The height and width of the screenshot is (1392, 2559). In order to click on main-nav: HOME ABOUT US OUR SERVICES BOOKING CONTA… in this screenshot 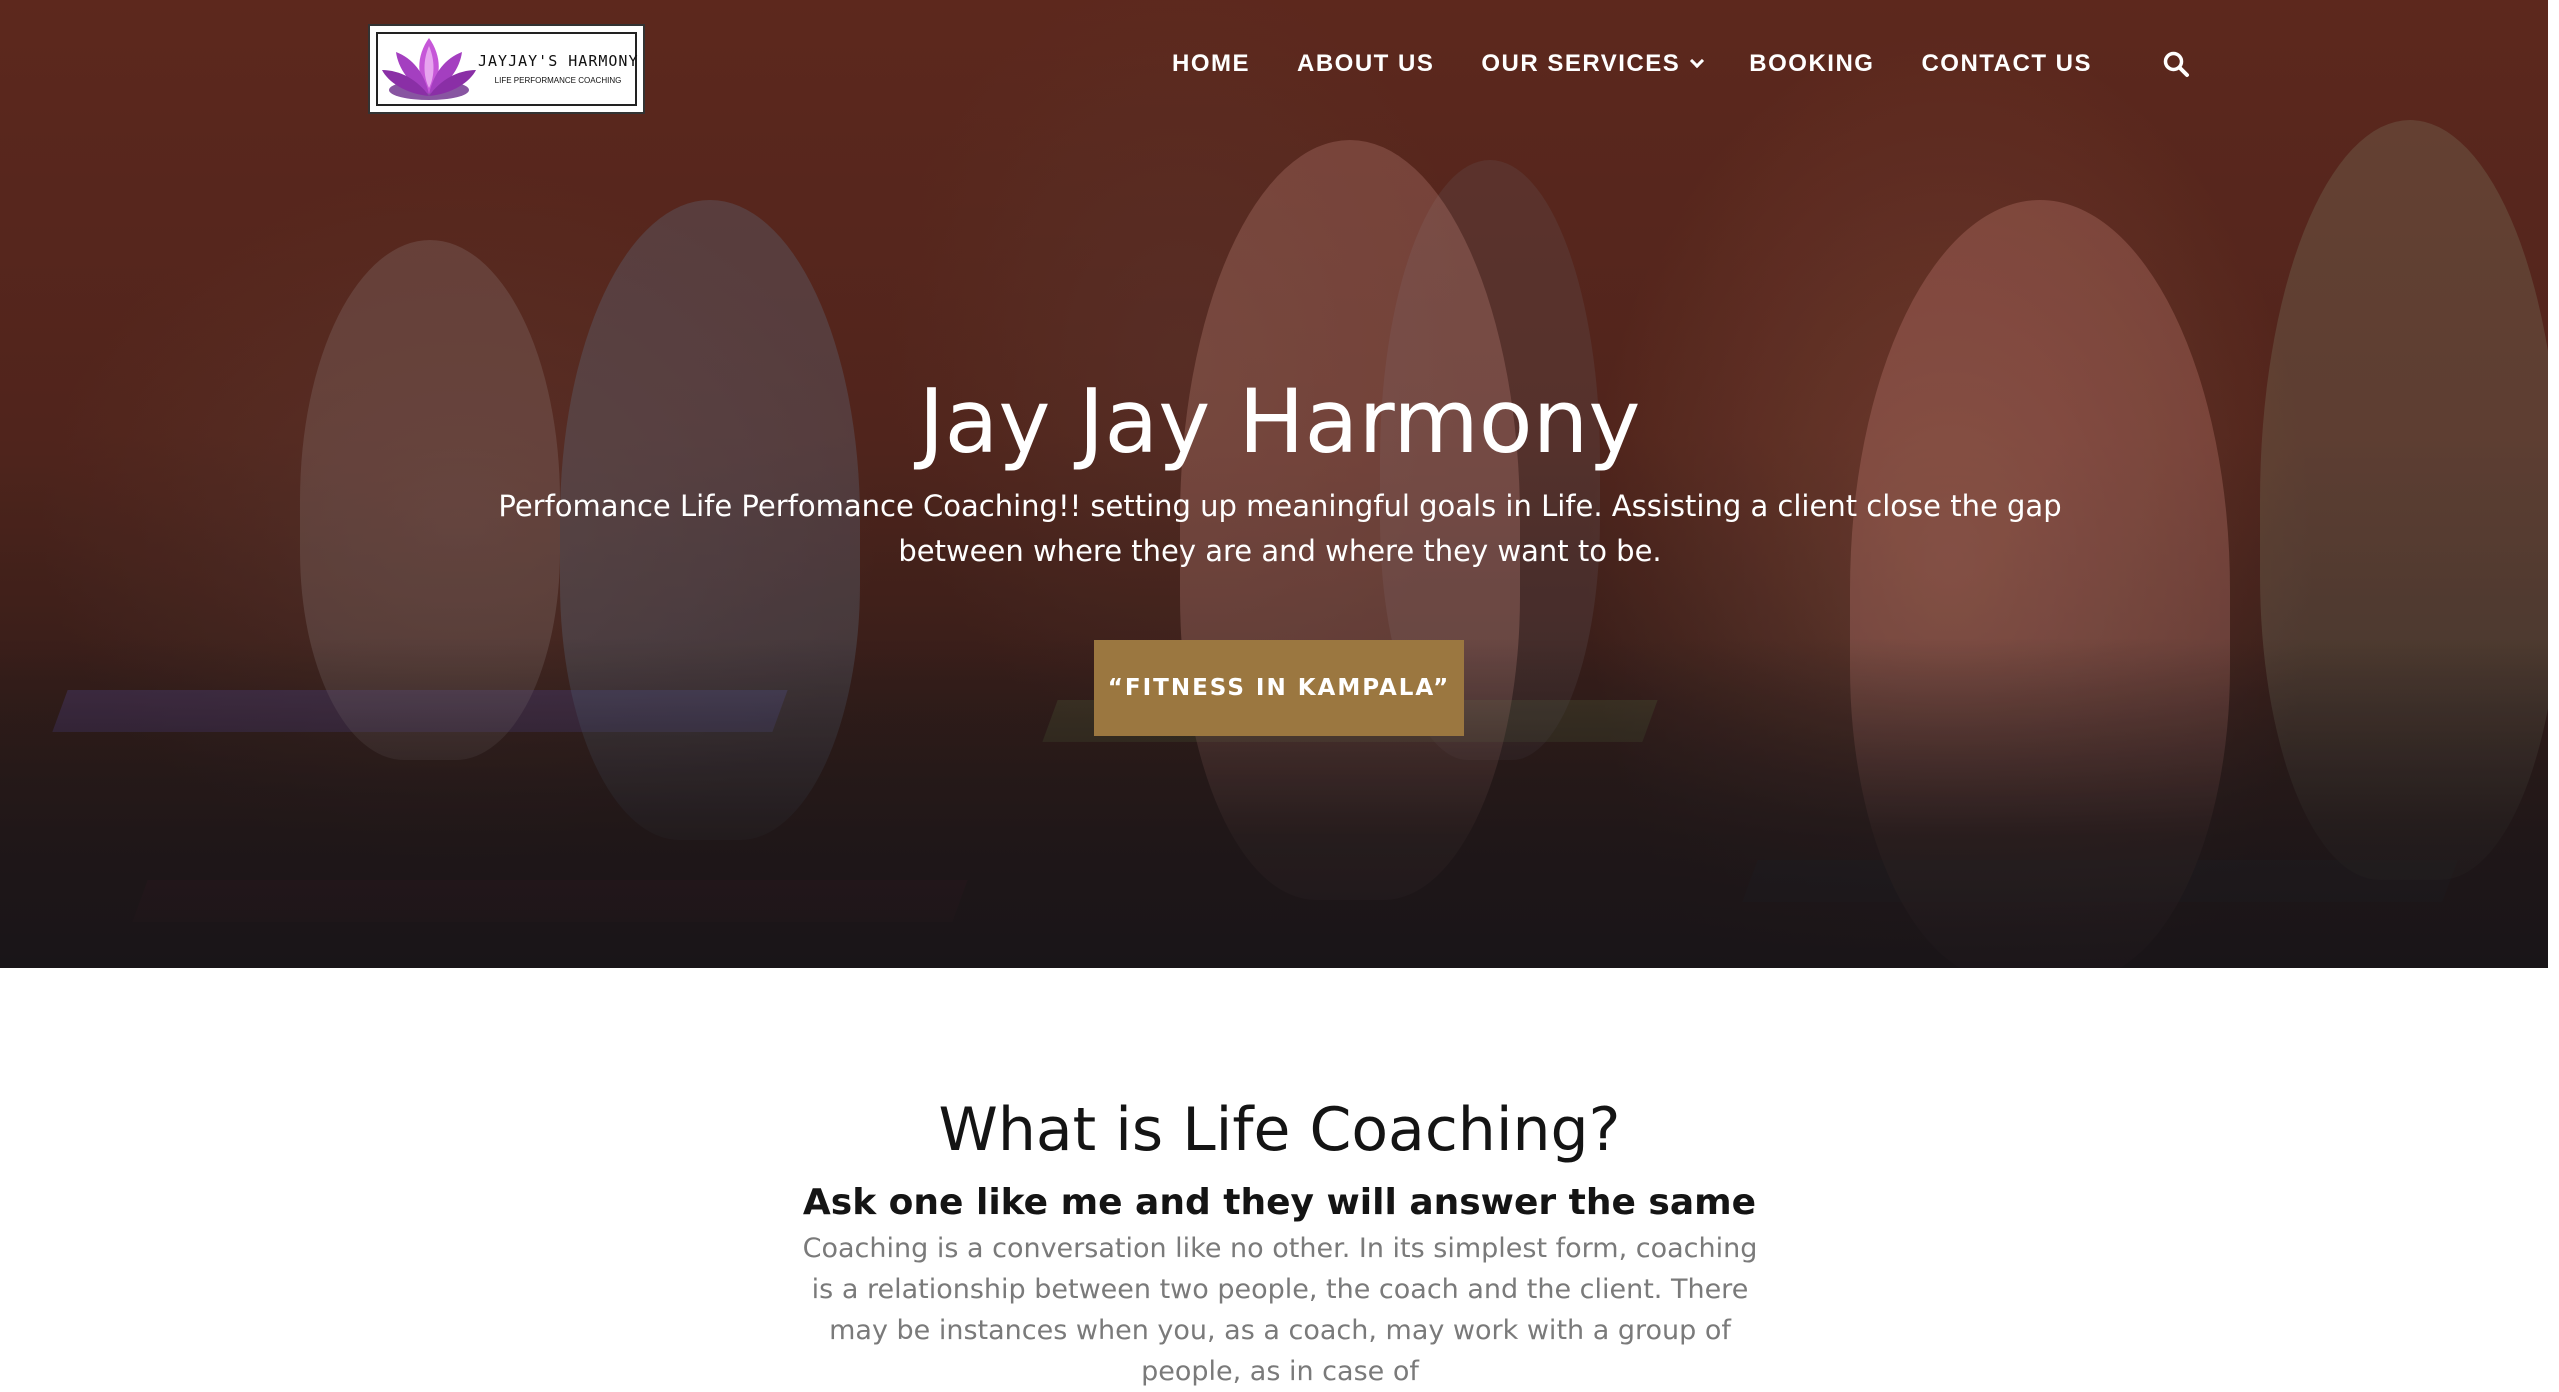, I will do `click(1632, 64)`.